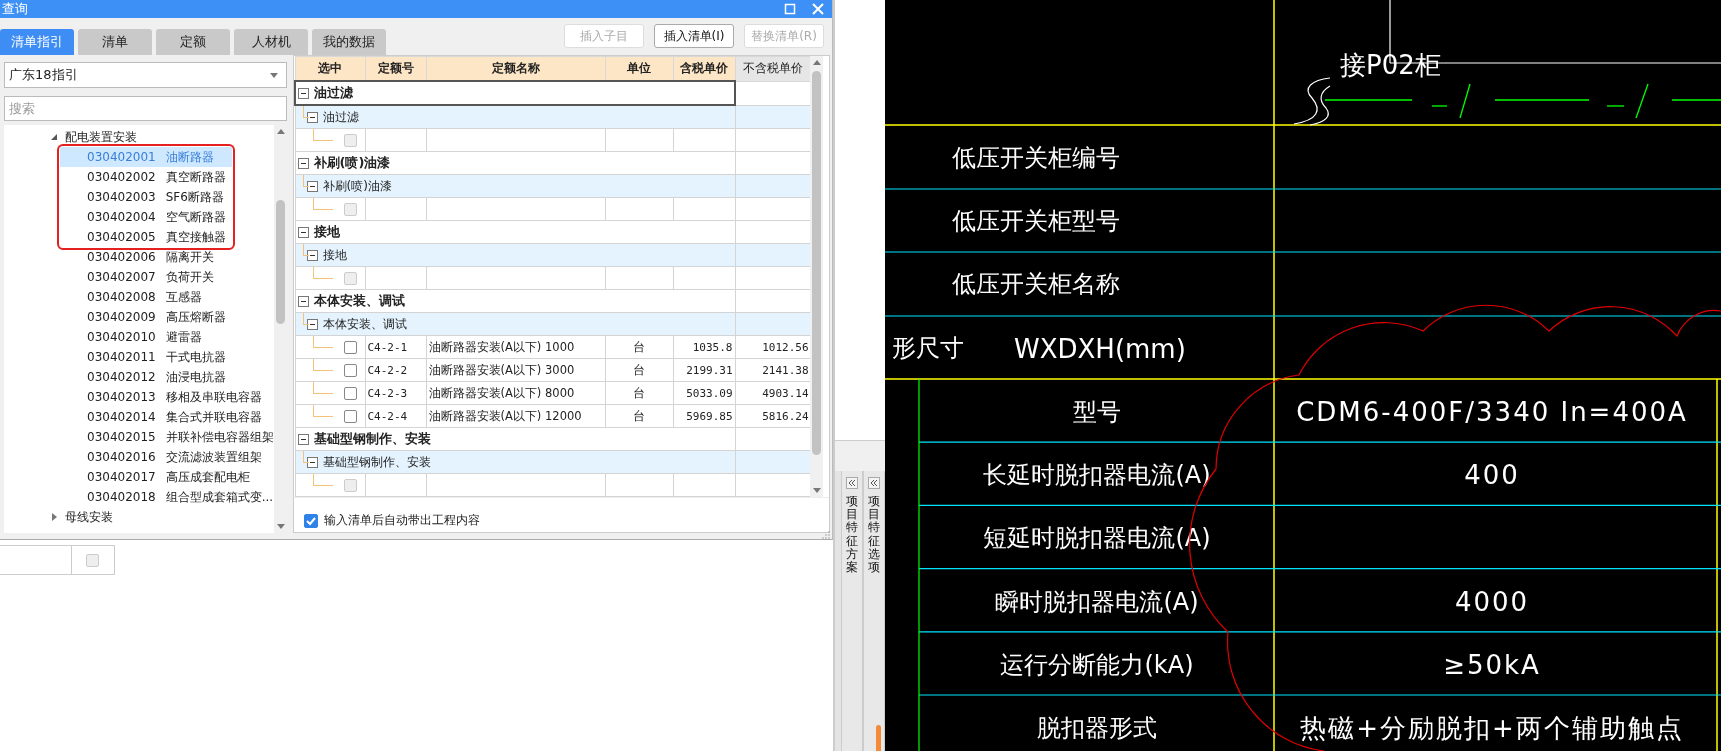  What do you see at coordinates (139, 517) in the screenshot?
I see `tree-node: 母线安装` at bounding box center [139, 517].